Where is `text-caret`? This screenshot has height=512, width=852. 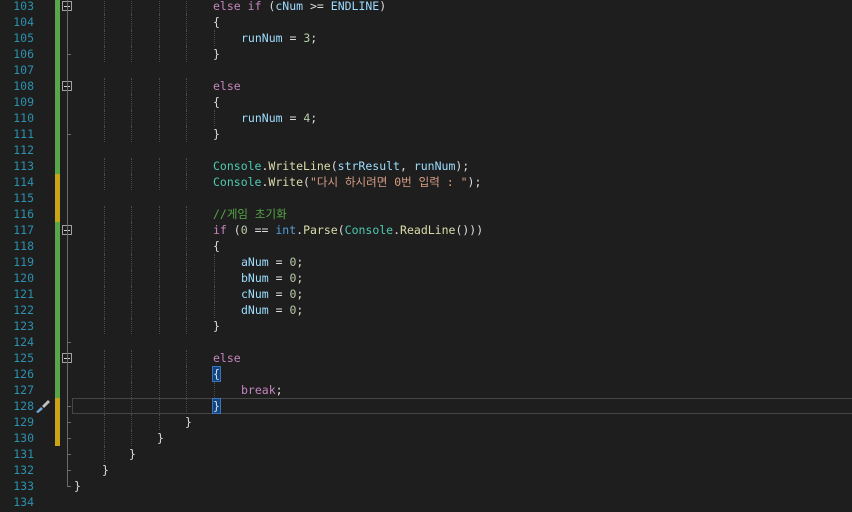
text-caret is located at coordinates (220, 406).